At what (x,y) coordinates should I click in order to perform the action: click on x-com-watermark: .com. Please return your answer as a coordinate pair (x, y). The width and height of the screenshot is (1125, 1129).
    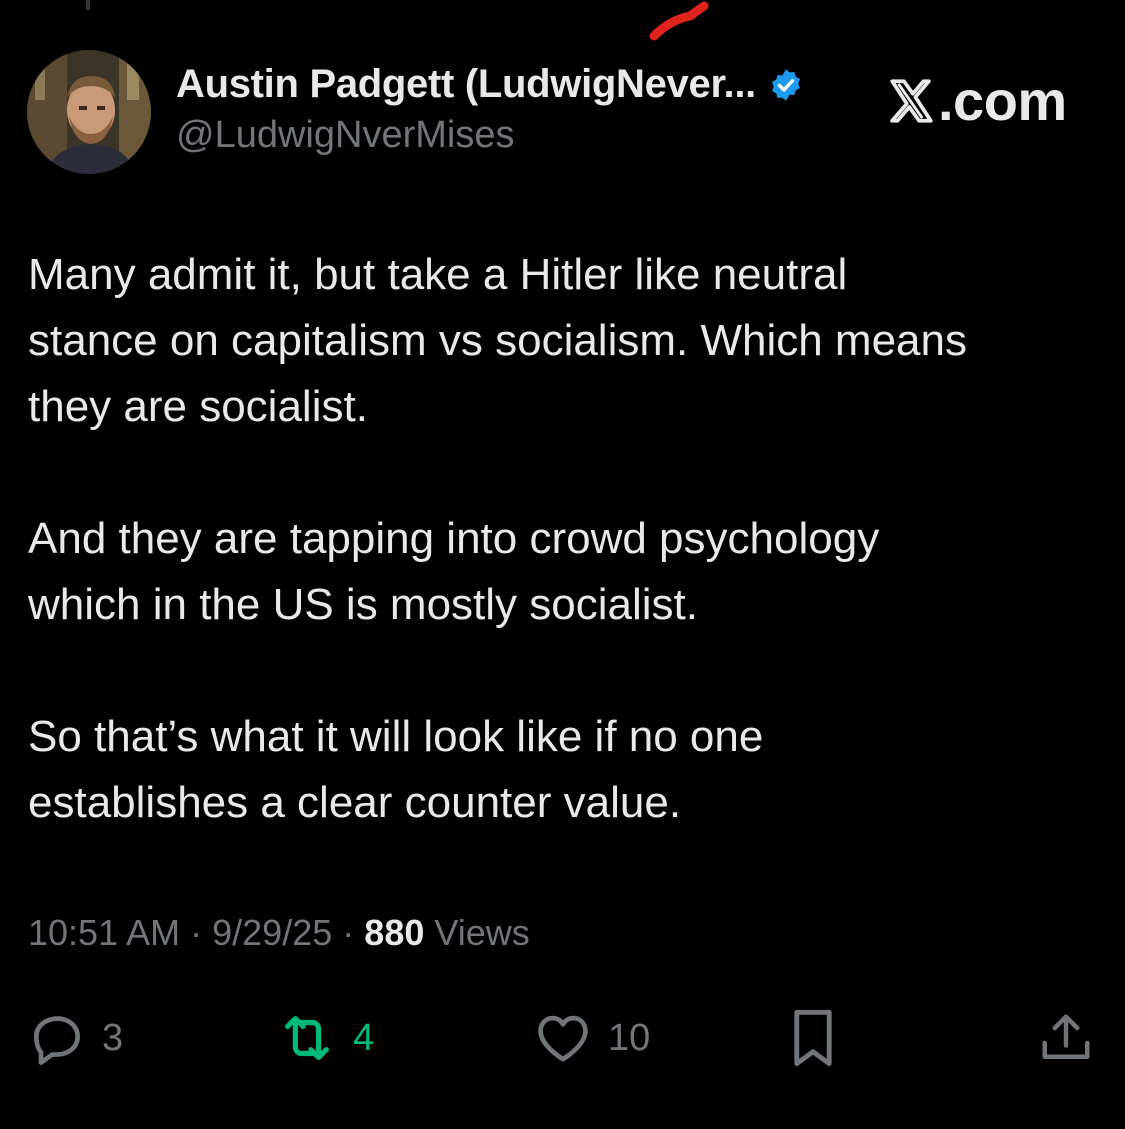
    Looking at the image, I should click on (976, 100).